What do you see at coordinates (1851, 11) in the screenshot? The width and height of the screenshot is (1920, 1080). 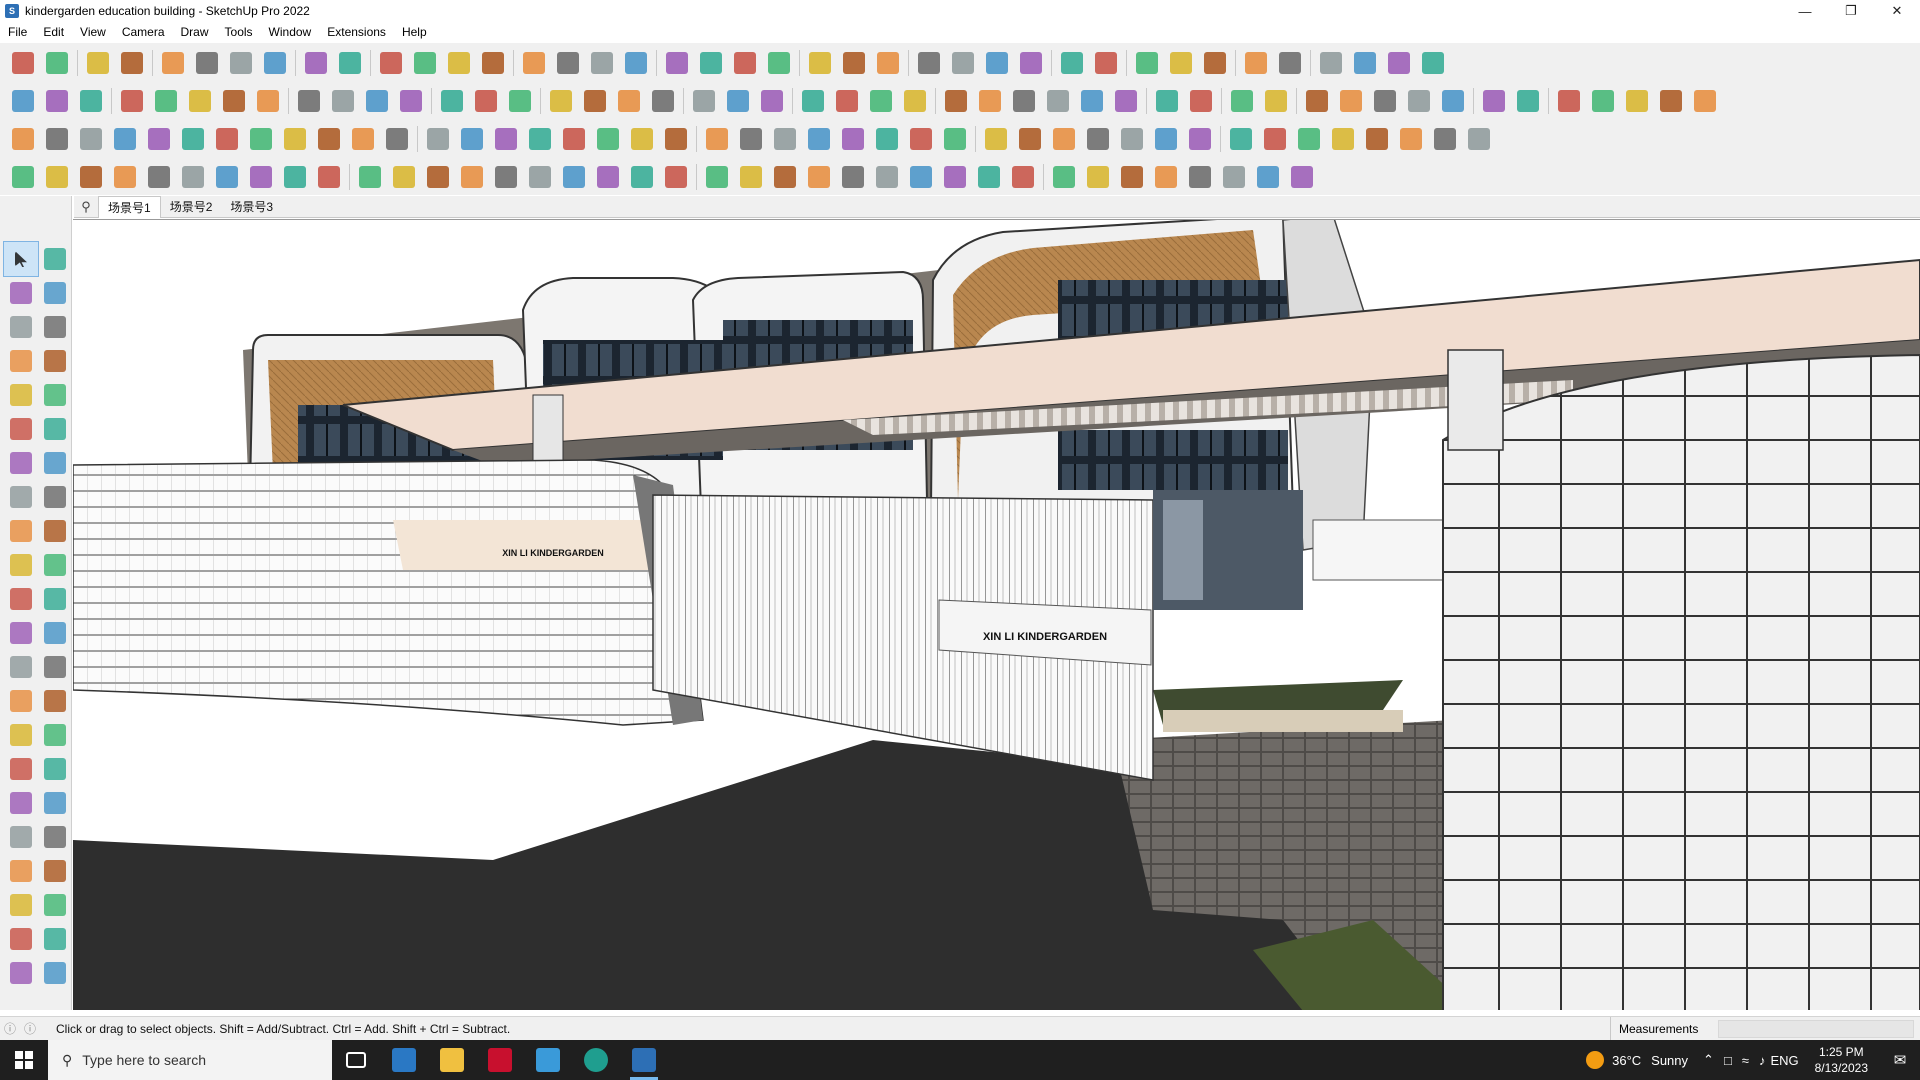 I see `restore-button: ❐` at bounding box center [1851, 11].